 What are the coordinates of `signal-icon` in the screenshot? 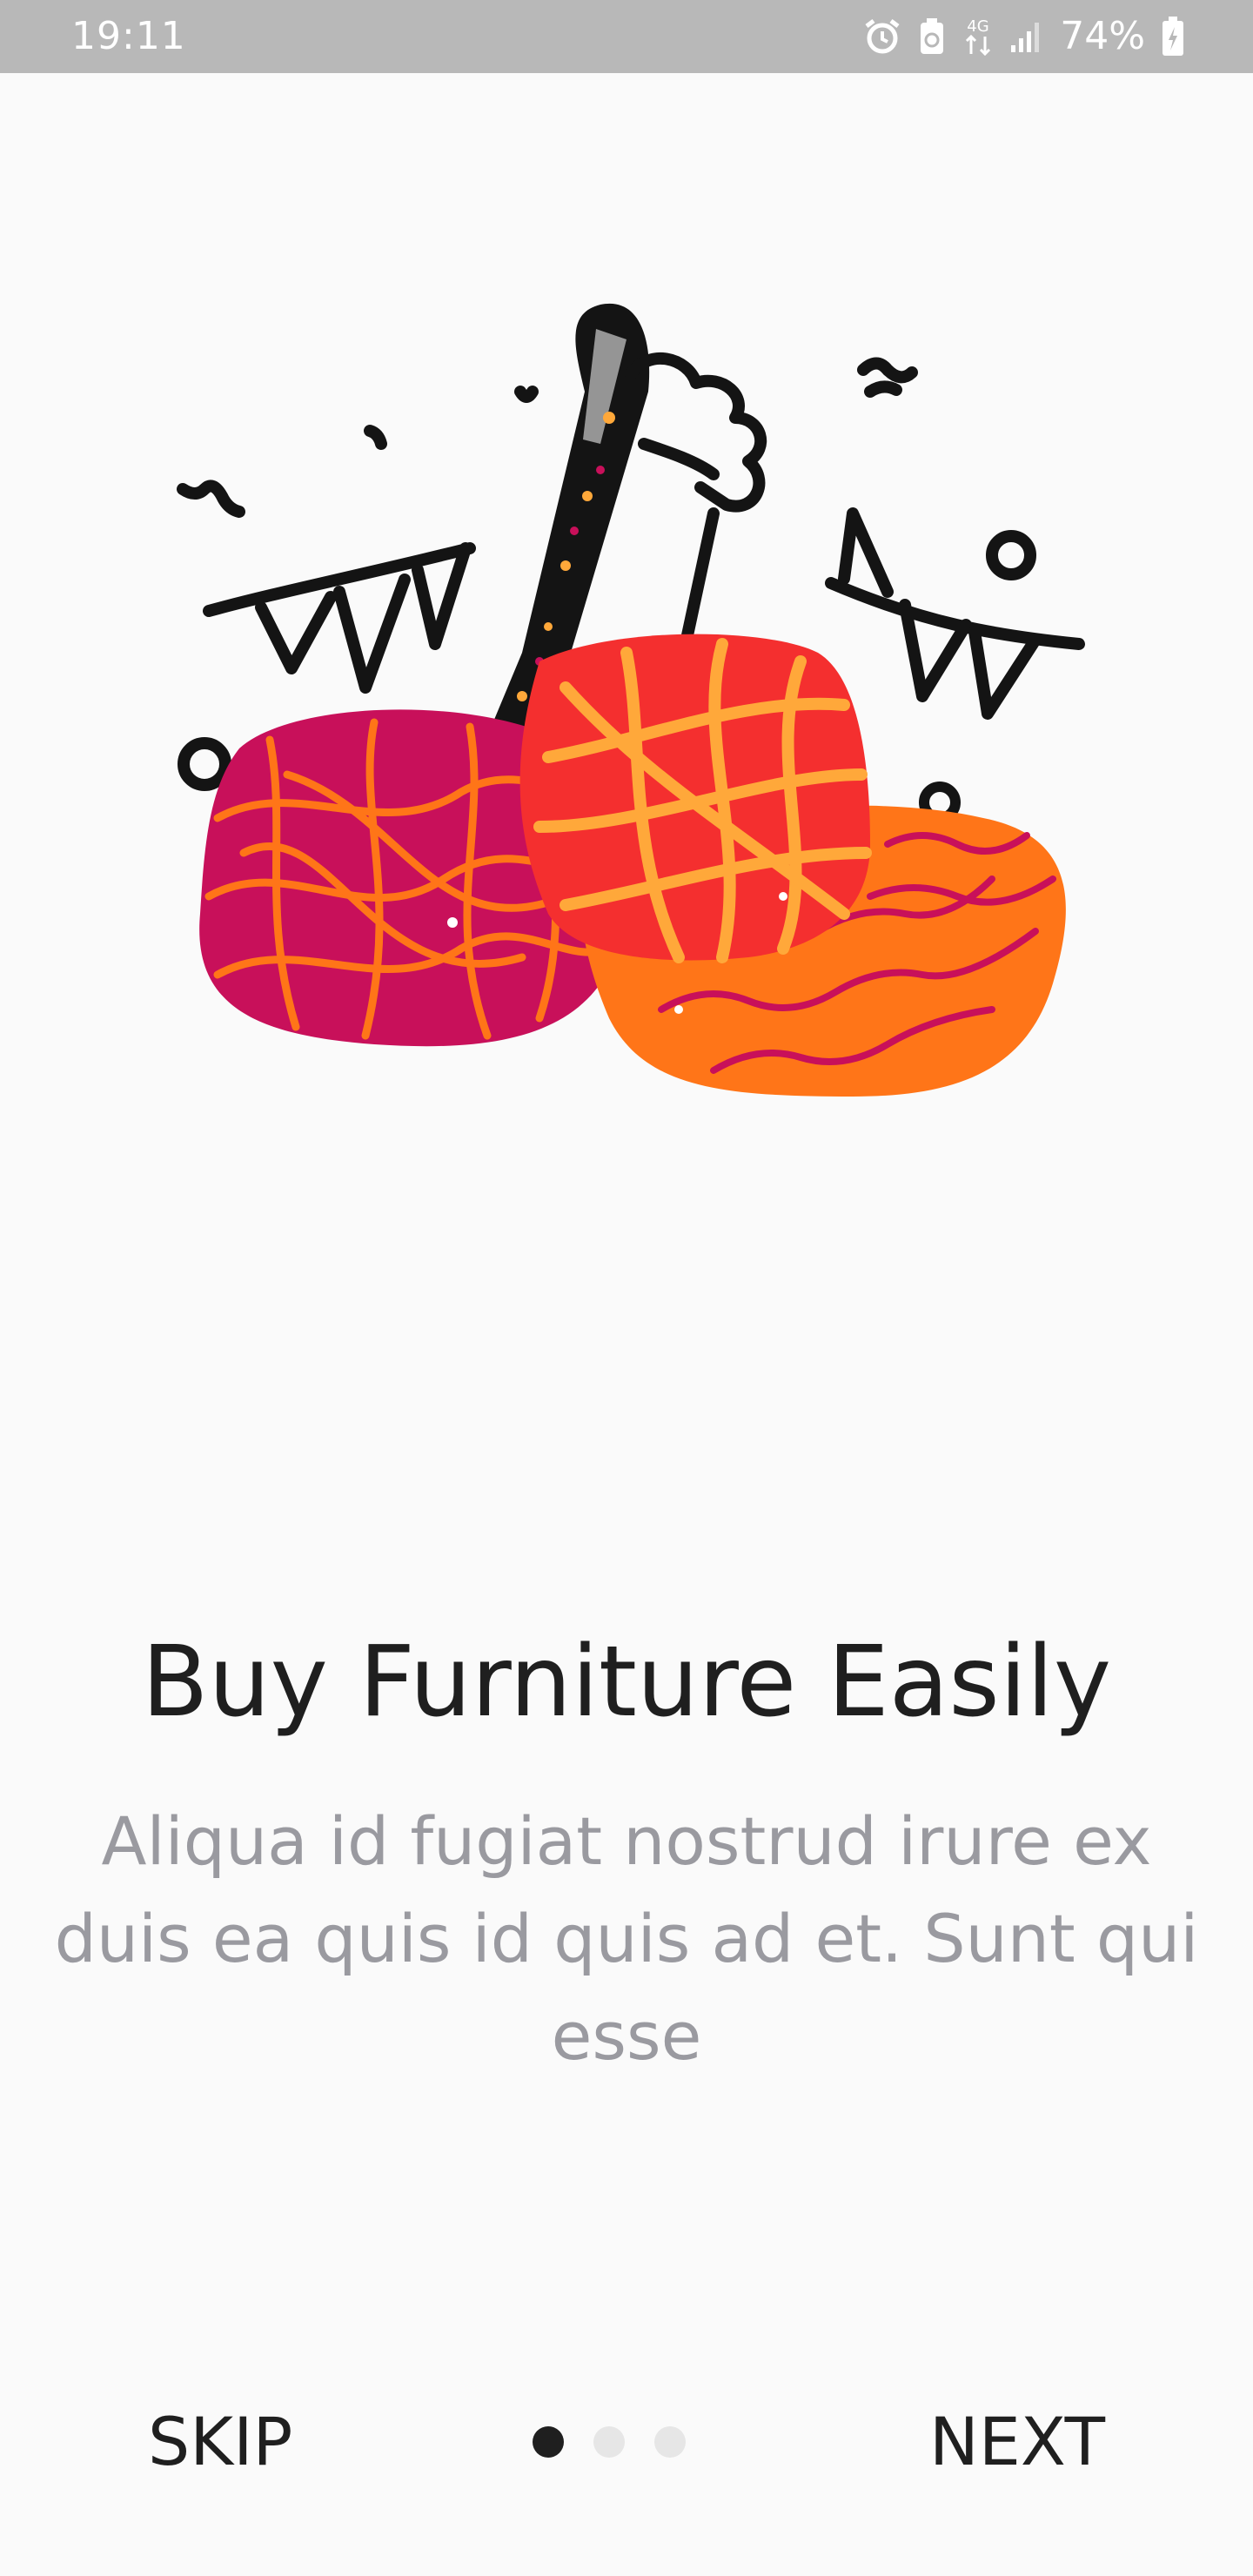 It's located at (1026, 37).